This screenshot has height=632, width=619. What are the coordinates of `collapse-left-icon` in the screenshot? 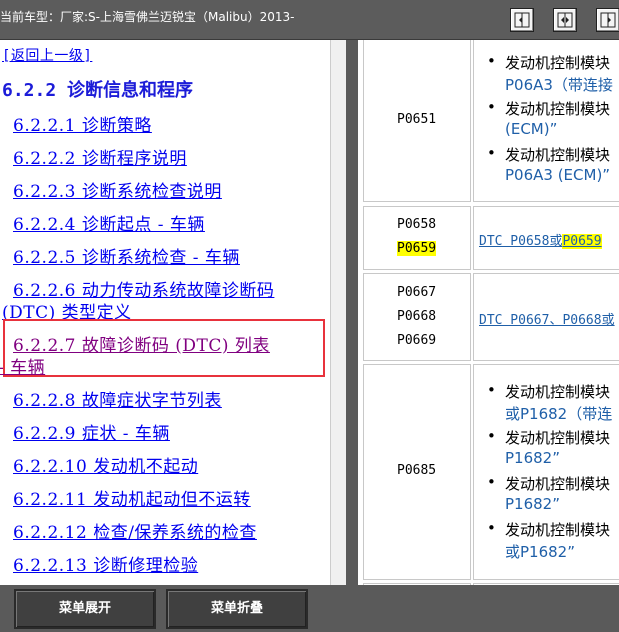 It's located at (522, 20).